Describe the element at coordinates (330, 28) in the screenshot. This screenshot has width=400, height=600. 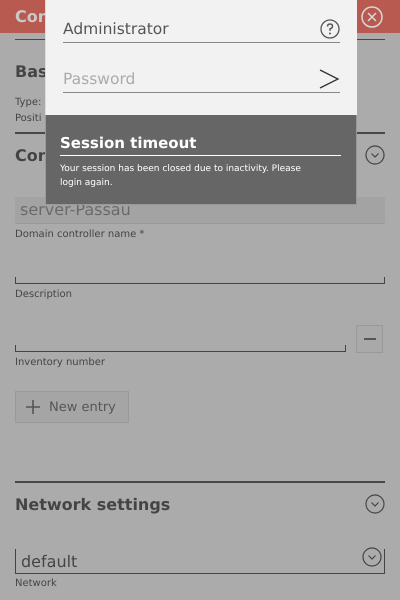
I see `help-icon` at that location.